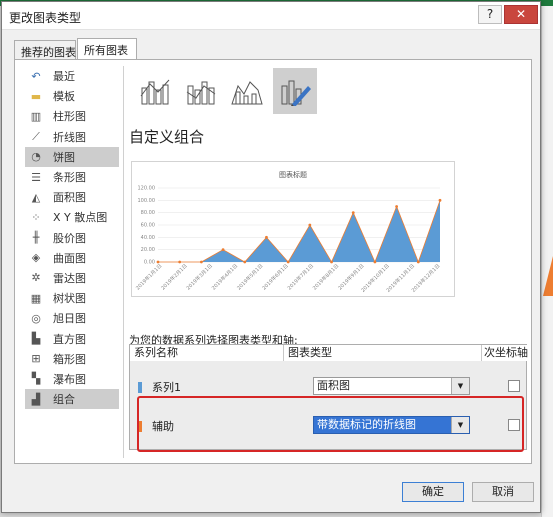  I want to click on series-row-name-1: 系列1, so click(159, 387).